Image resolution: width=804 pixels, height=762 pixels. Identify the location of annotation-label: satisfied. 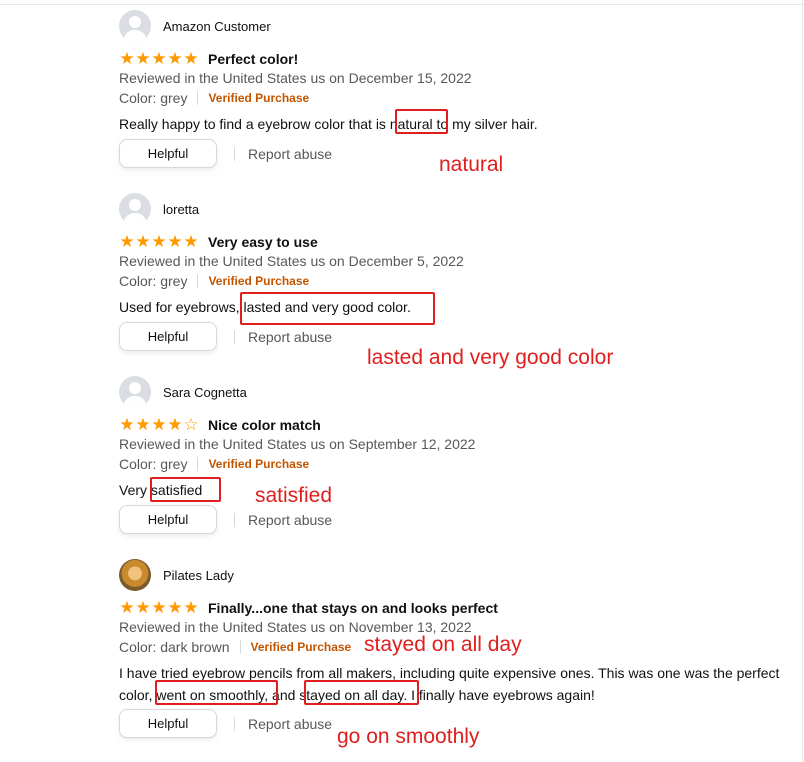
(294, 495).